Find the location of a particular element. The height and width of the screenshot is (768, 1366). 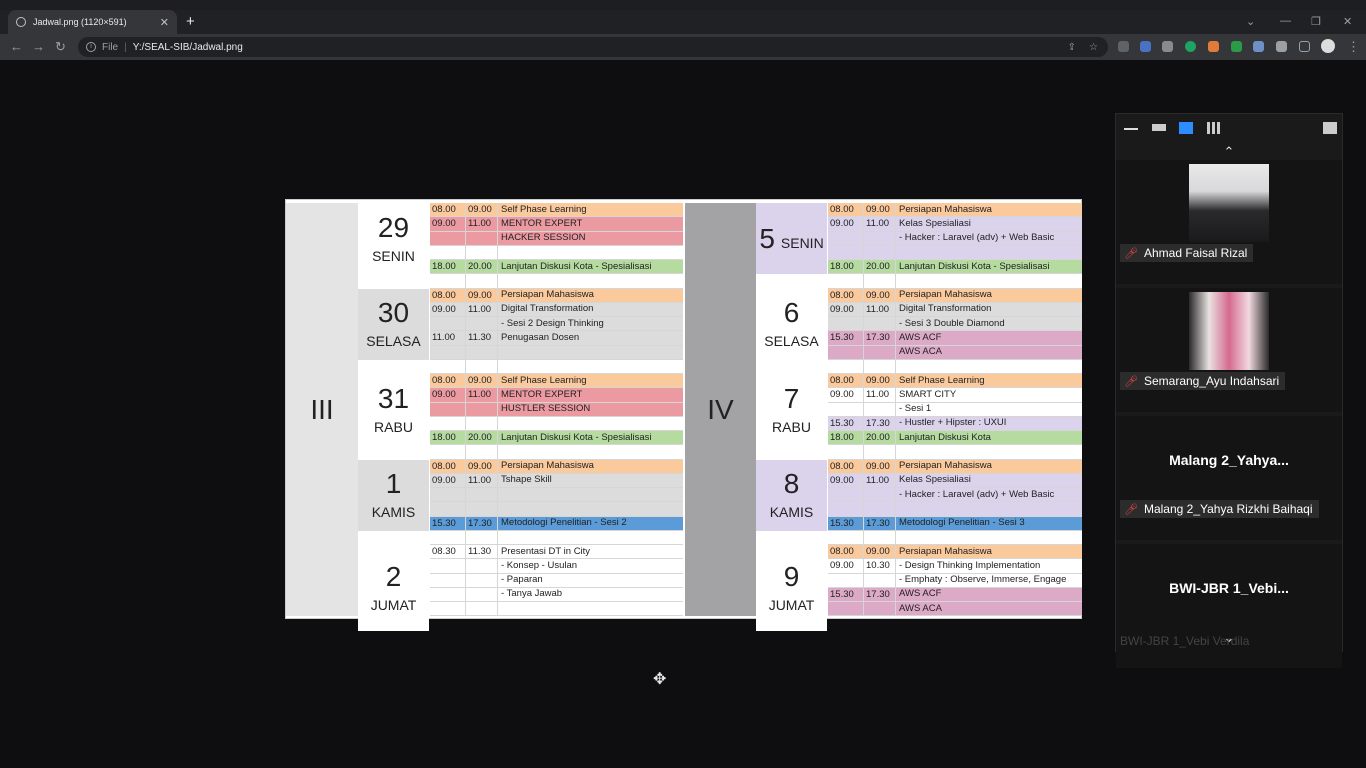

day-name: SELASA is located at coordinates (791, 341).